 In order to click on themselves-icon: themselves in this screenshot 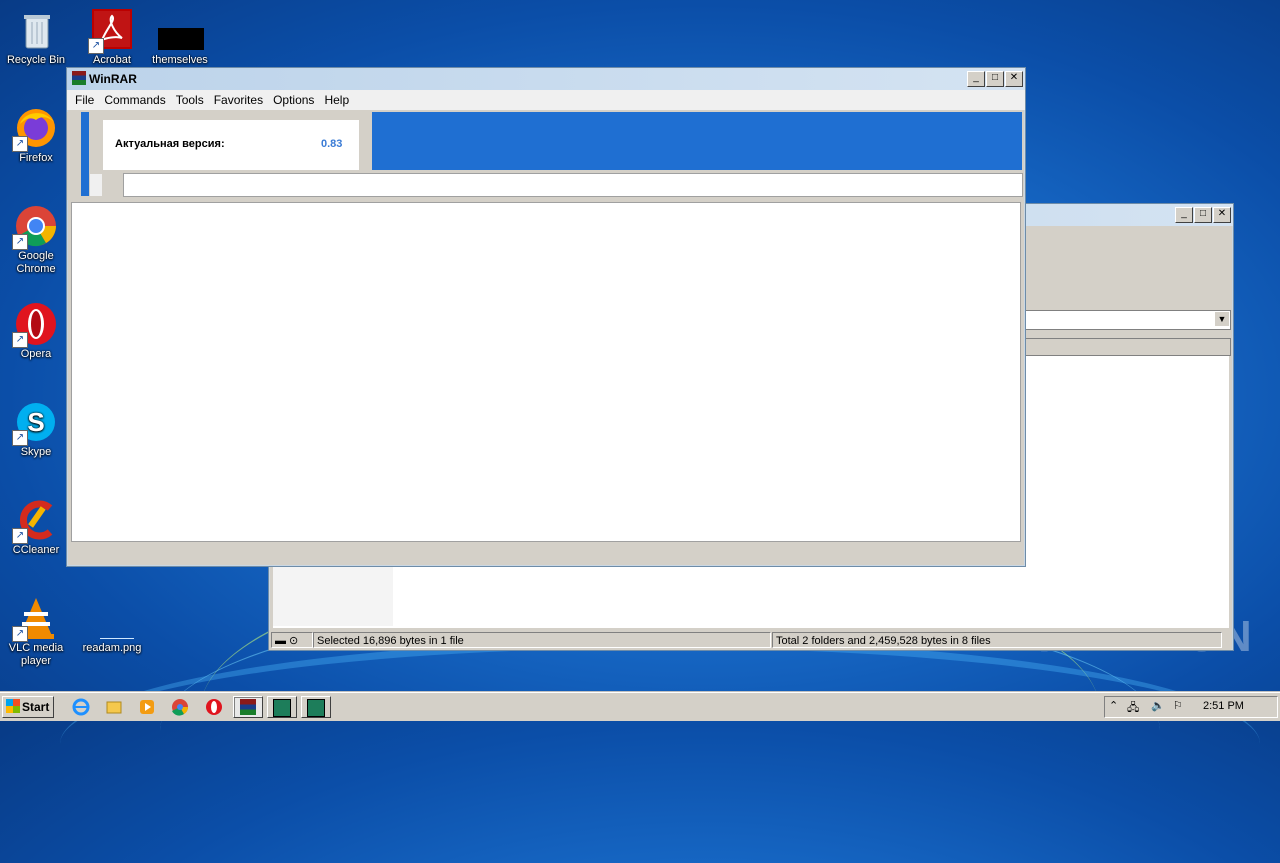, I will do `click(180, 37)`.